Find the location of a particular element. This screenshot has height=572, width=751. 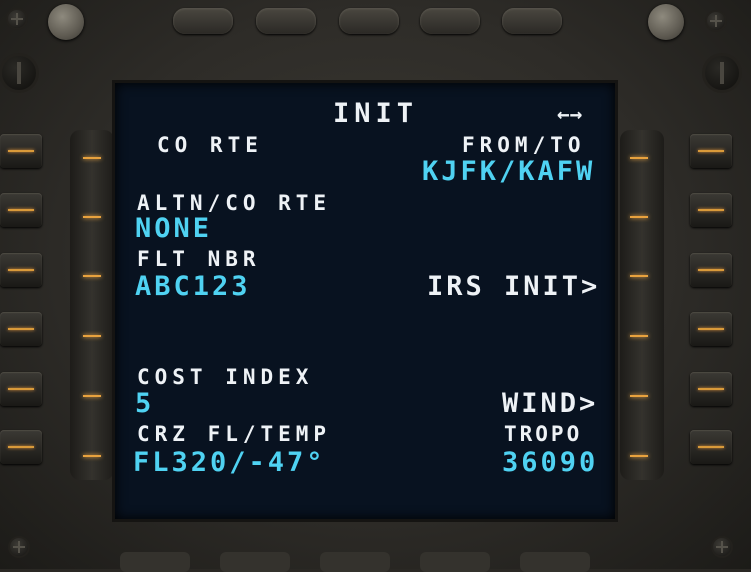

tropo-label: TROPO is located at coordinates (543, 434).